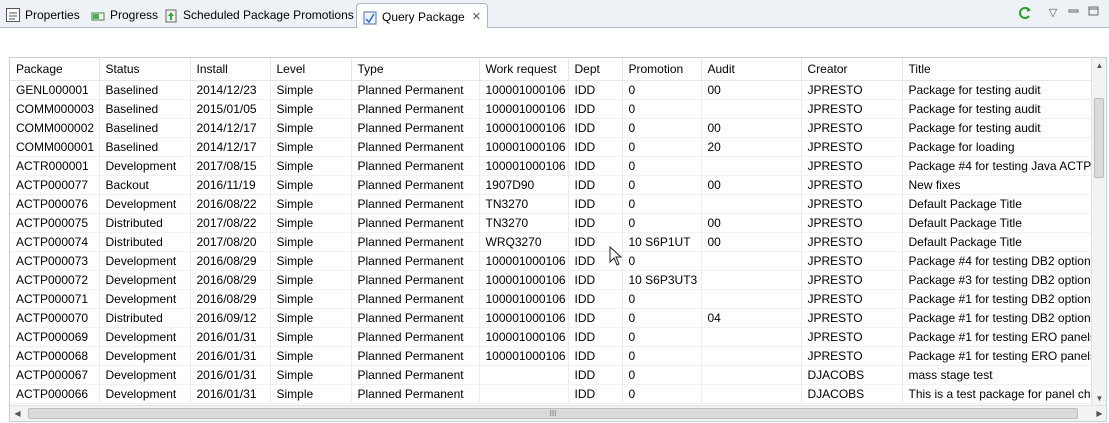  Describe the element at coordinates (852, 69) in the screenshot. I see `column-header-creator: Creator` at that location.